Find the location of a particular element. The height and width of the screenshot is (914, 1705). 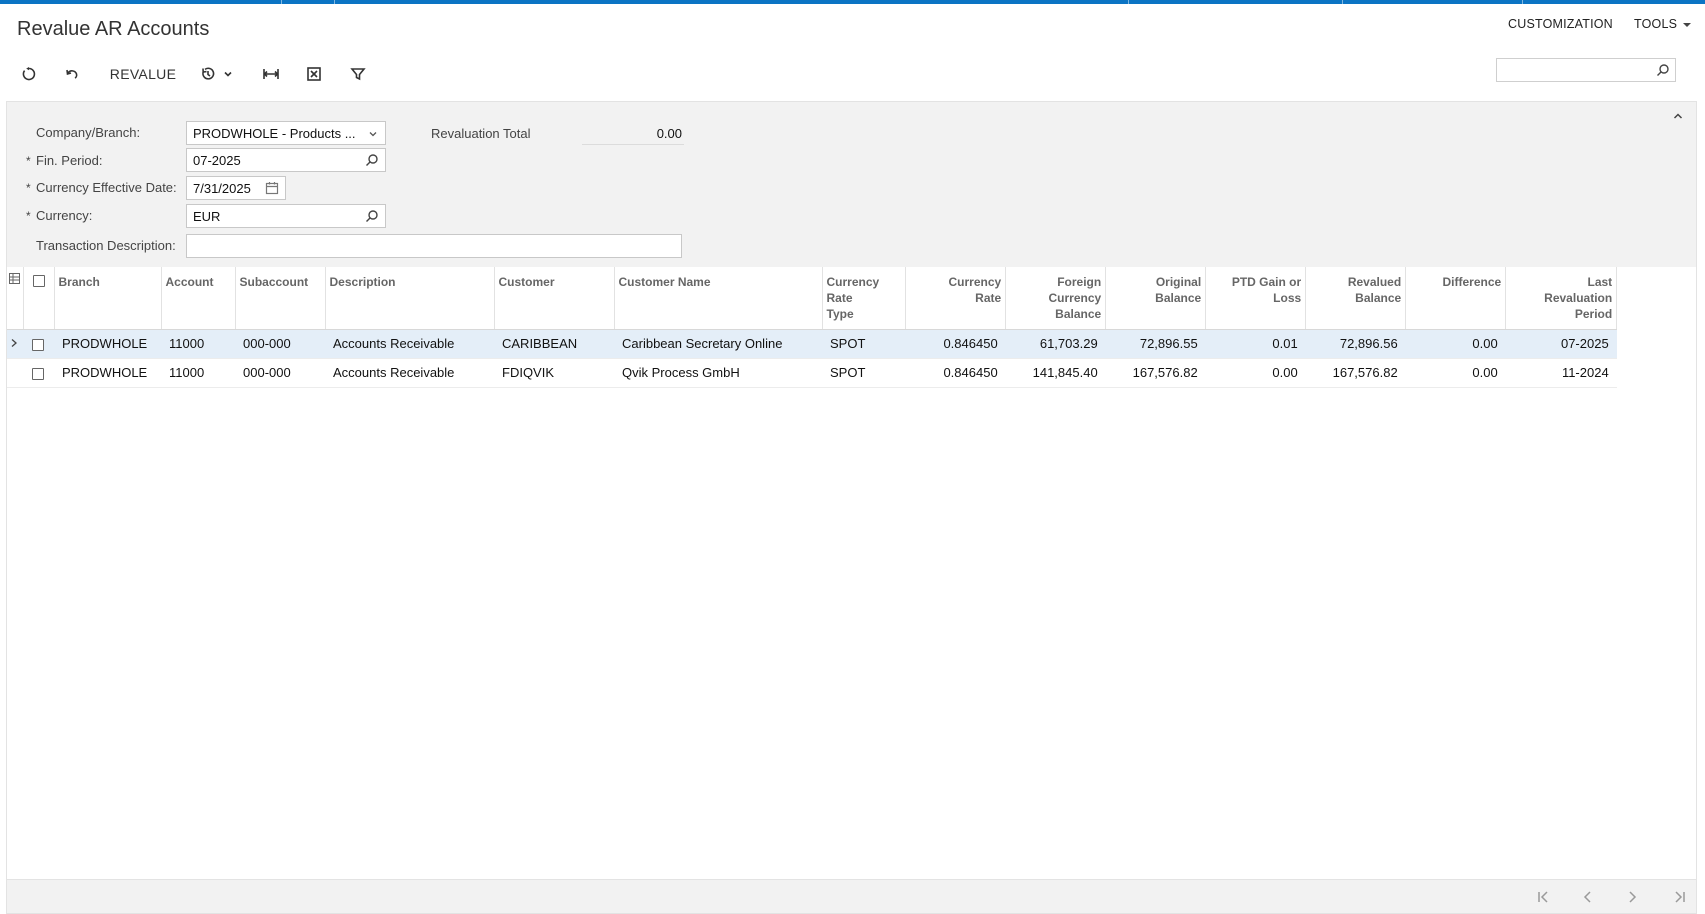

column-settings-cell is located at coordinates (15, 298).